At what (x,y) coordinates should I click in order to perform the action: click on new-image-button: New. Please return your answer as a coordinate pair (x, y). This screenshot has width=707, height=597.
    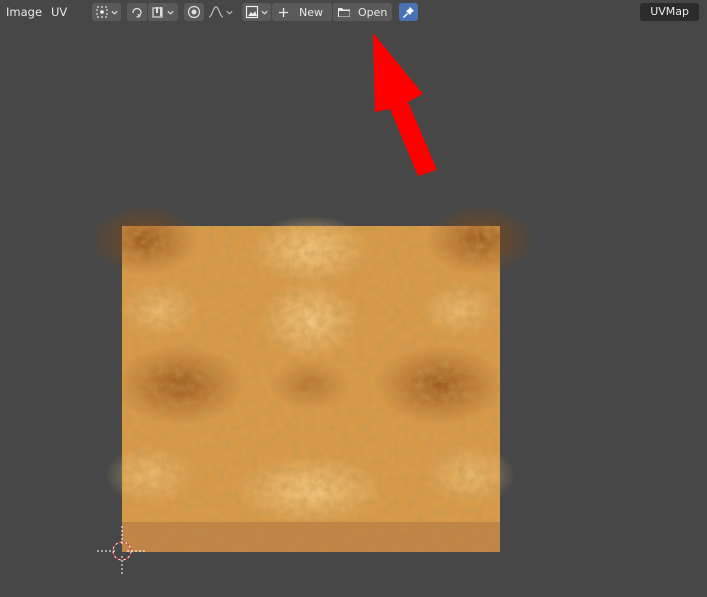
    Looking at the image, I should click on (302, 12).